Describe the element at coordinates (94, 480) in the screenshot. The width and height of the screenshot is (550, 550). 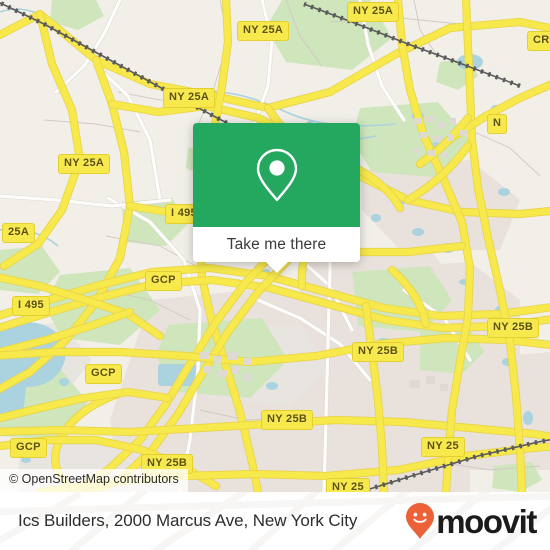
I see `osm-attribution: © OpenStreetMap contributors` at that location.